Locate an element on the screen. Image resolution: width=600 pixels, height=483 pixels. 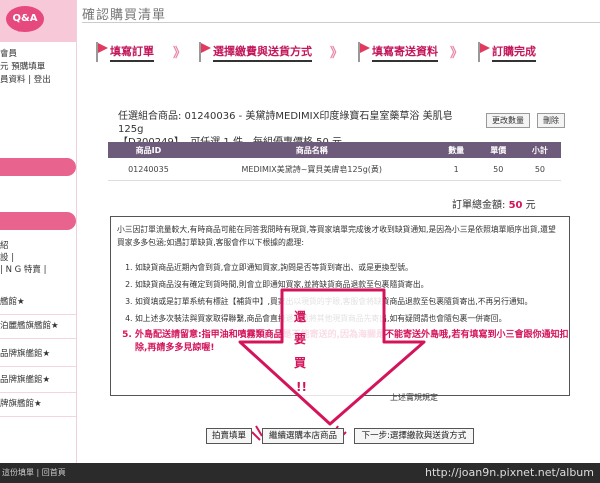
step-fill-order: 填寫訂單 is located at coordinates (124, 52).